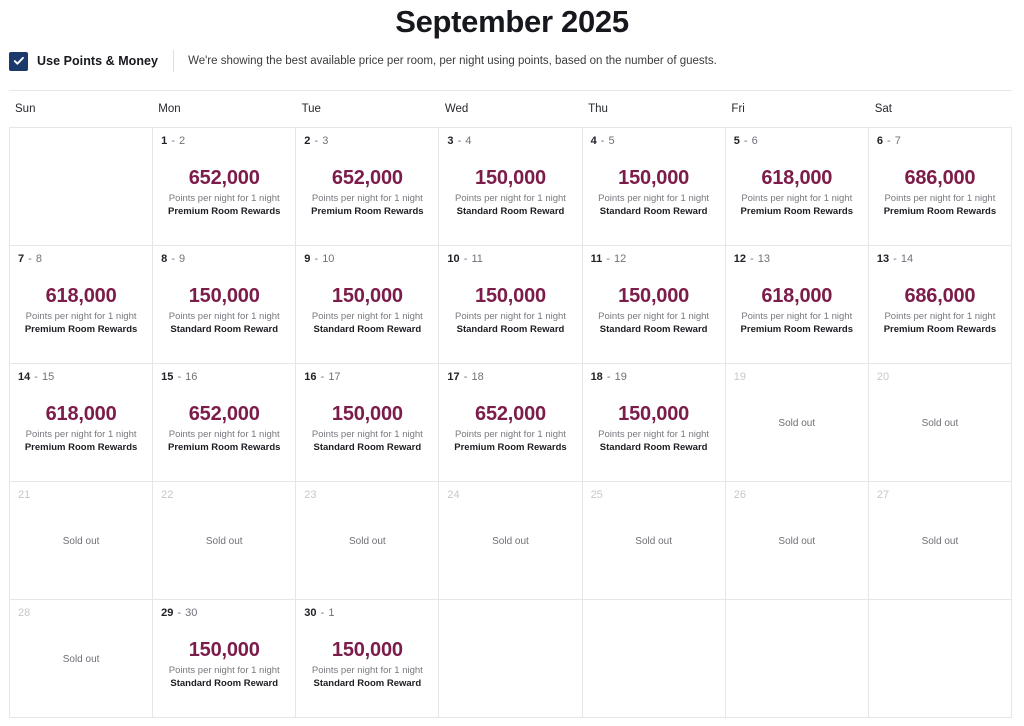 This screenshot has height=726, width=1024. What do you see at coordinates (24, 377) in the screenshot?
I see `day-number-start: 14` at bounding box center [24, 377].